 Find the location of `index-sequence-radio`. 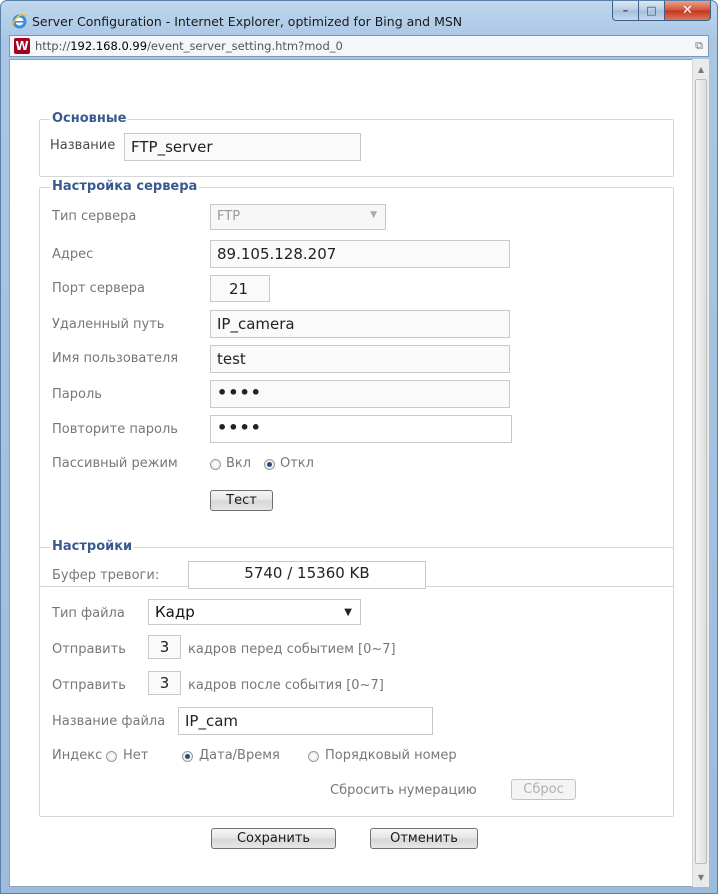

index-sequence-radio is located at coordinates (313, 756).